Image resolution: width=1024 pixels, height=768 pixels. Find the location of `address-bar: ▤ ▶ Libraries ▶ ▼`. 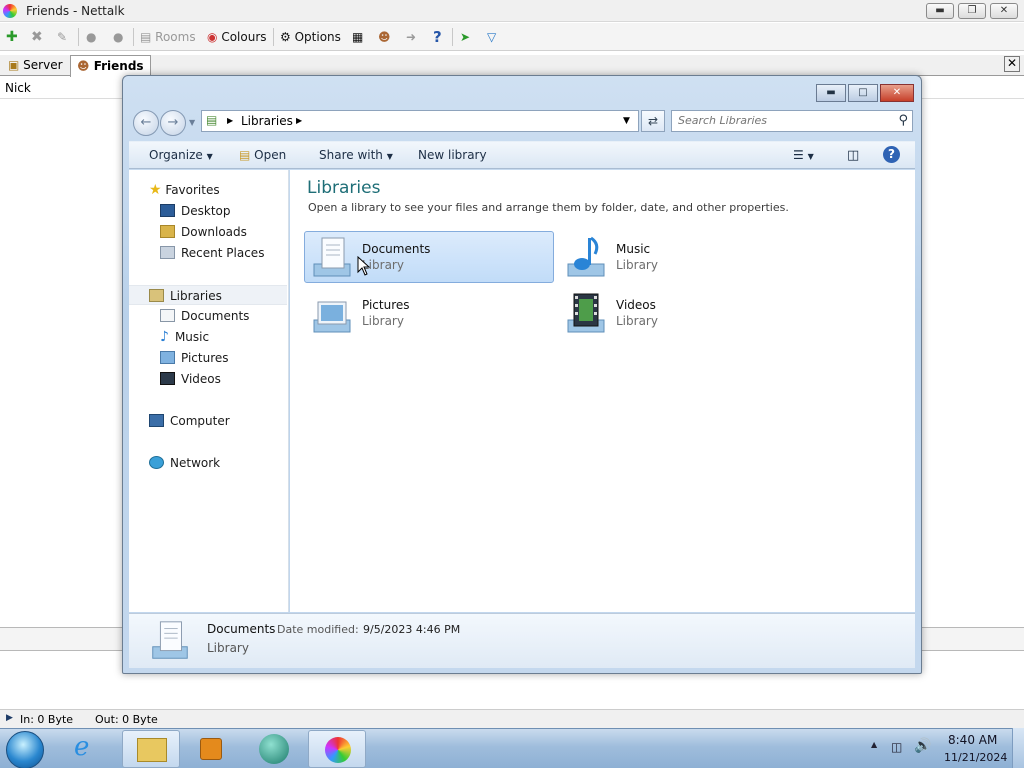

address-bar: ▤ ▶ Libraries ▶ ▼ is located at coordinates (420, 121).